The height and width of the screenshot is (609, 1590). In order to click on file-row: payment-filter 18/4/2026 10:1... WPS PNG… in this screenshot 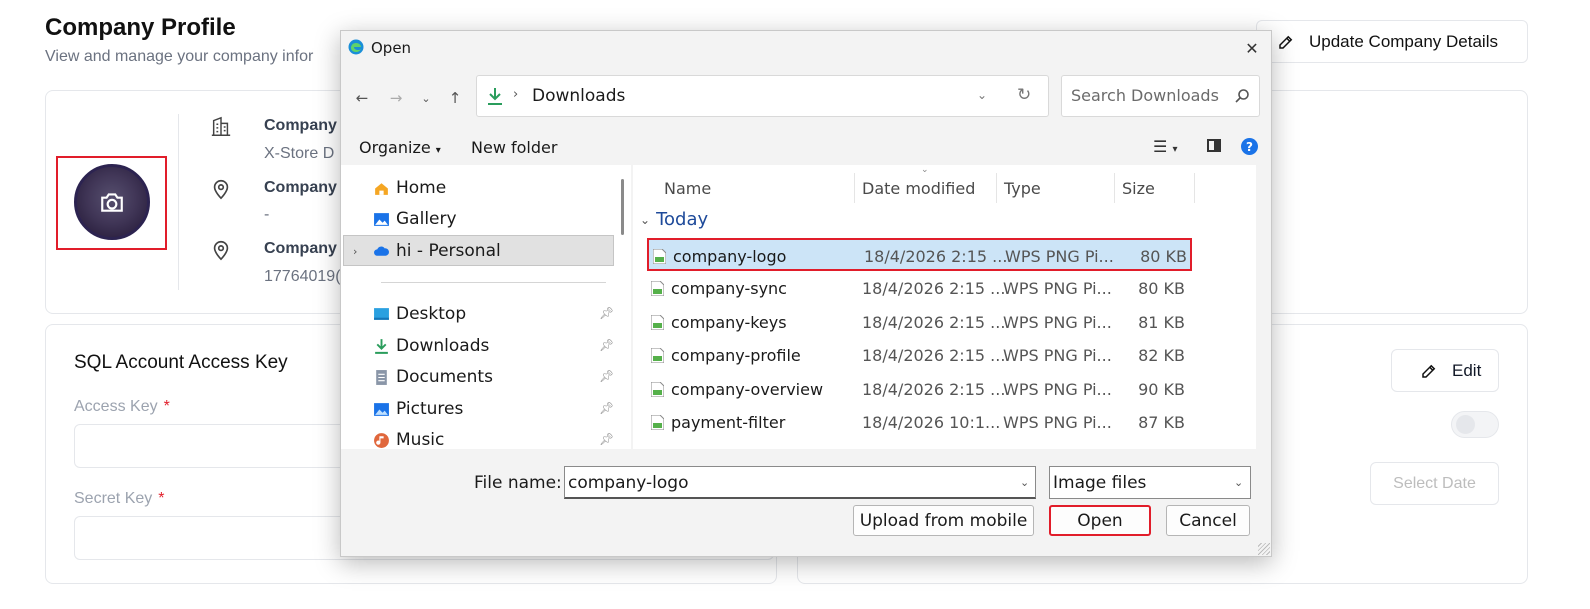, I will do `click(919, 422)`.